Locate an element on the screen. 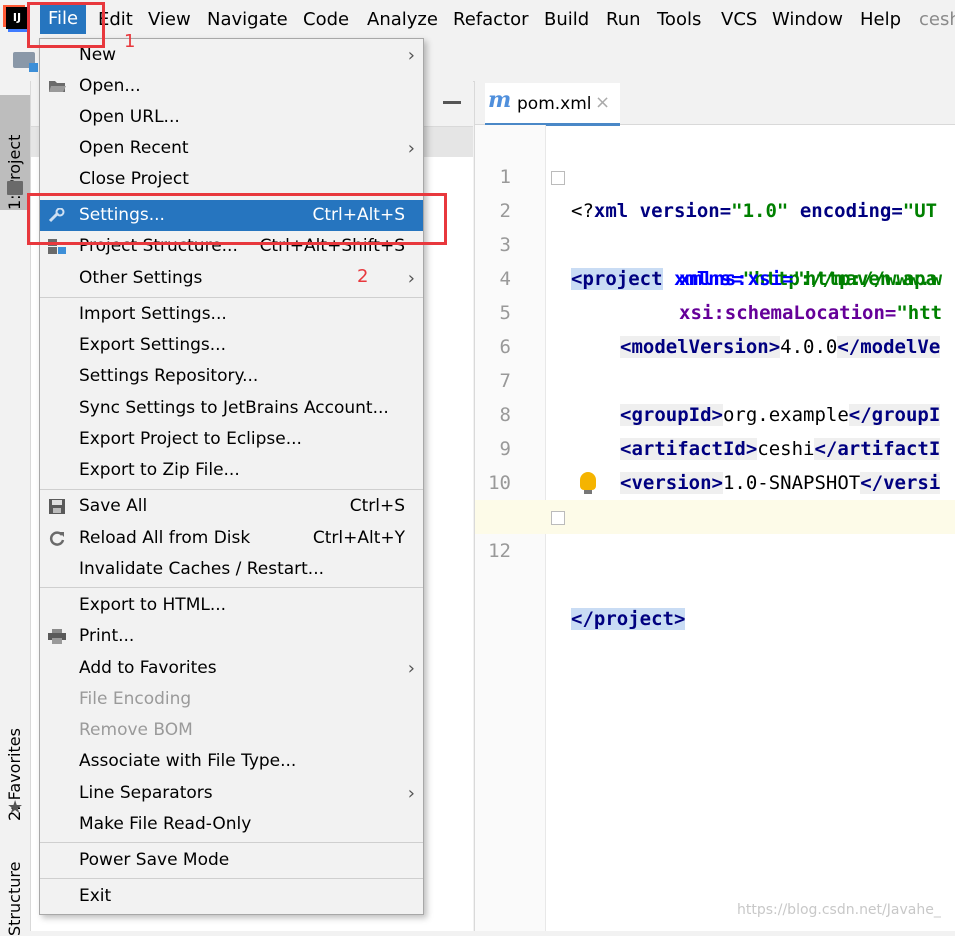 The width and height of the screenshot is (955, 936). menu-build: Build is located at coordinates (566, 19).